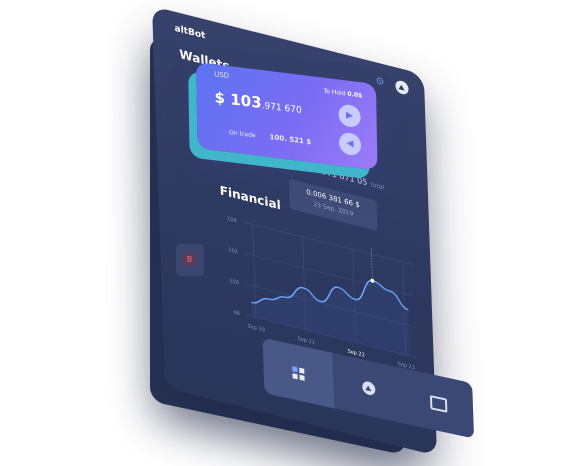 This screenshot has height=466, width=564. Describe the element at coordinates (234, 282) in the screenshot. I see `y-tick-label: 100` at that location.